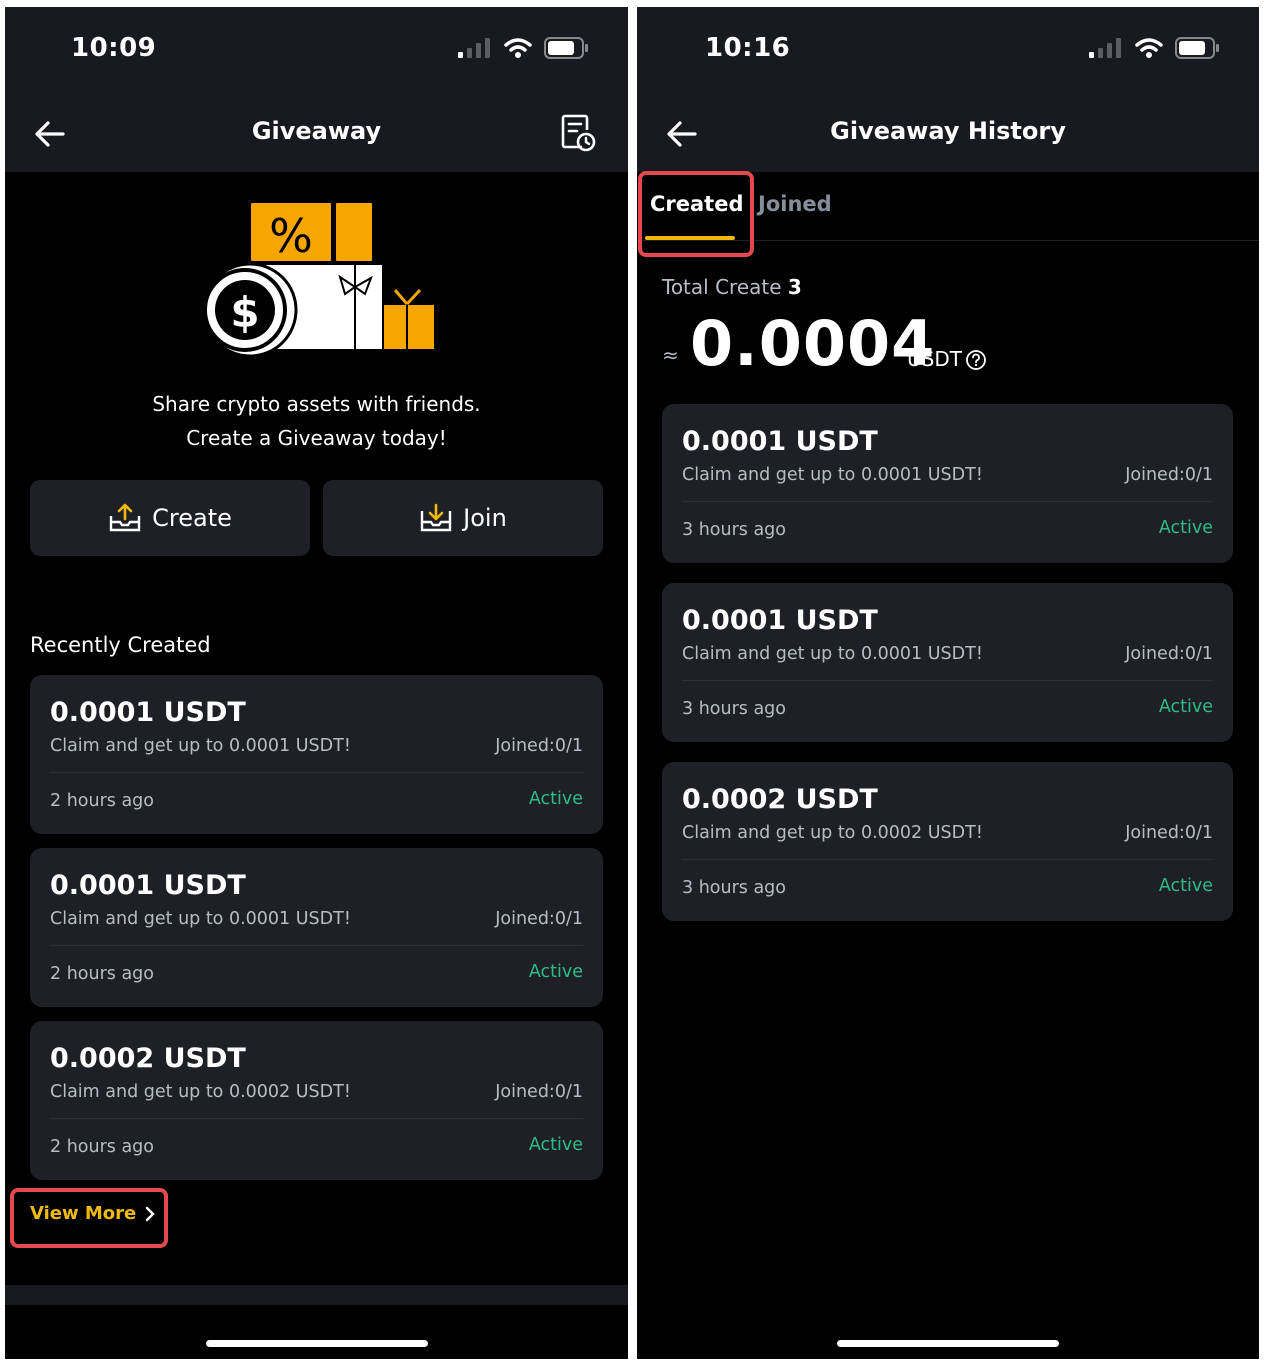 The image size is (1264, 1366). What do you see at coordinates (748, 48) in the screenshot?
I see `status-time: 10:16` at bounding box center [748, 48].